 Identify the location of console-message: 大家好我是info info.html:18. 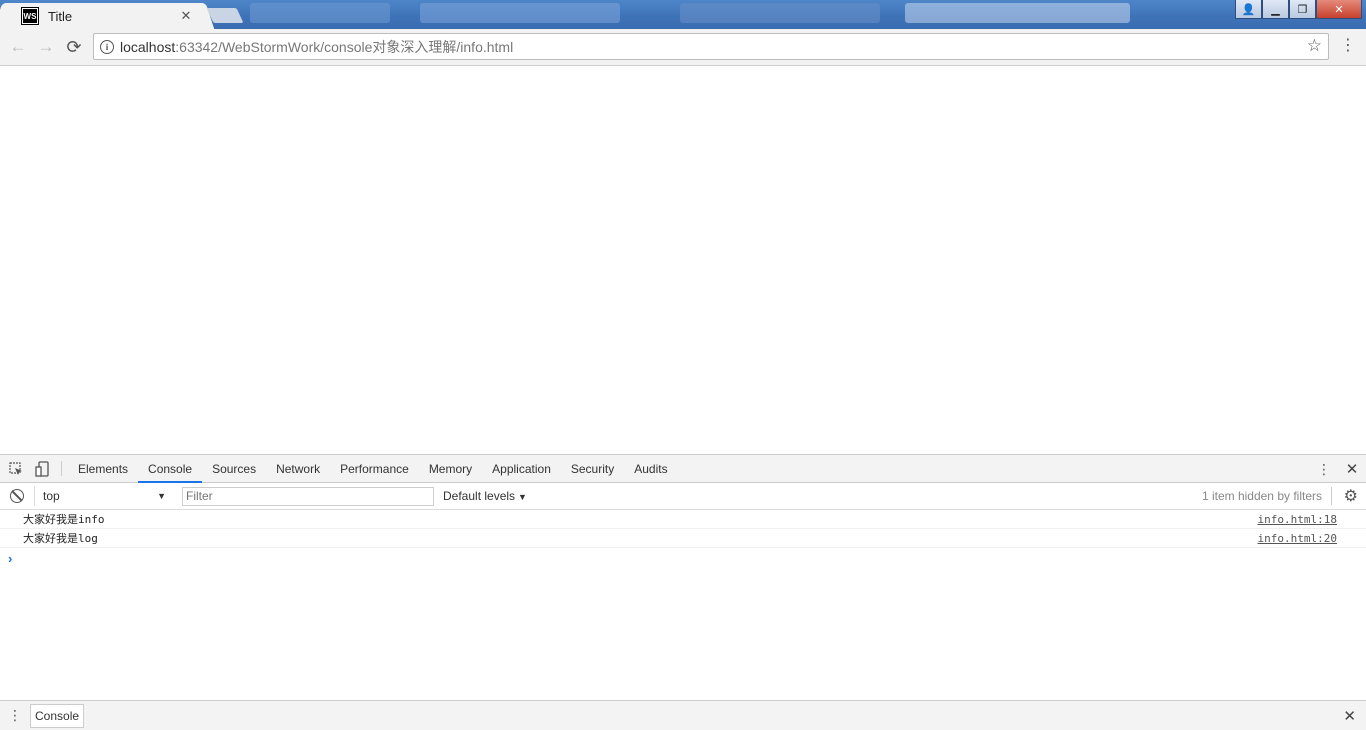
(683, 519).